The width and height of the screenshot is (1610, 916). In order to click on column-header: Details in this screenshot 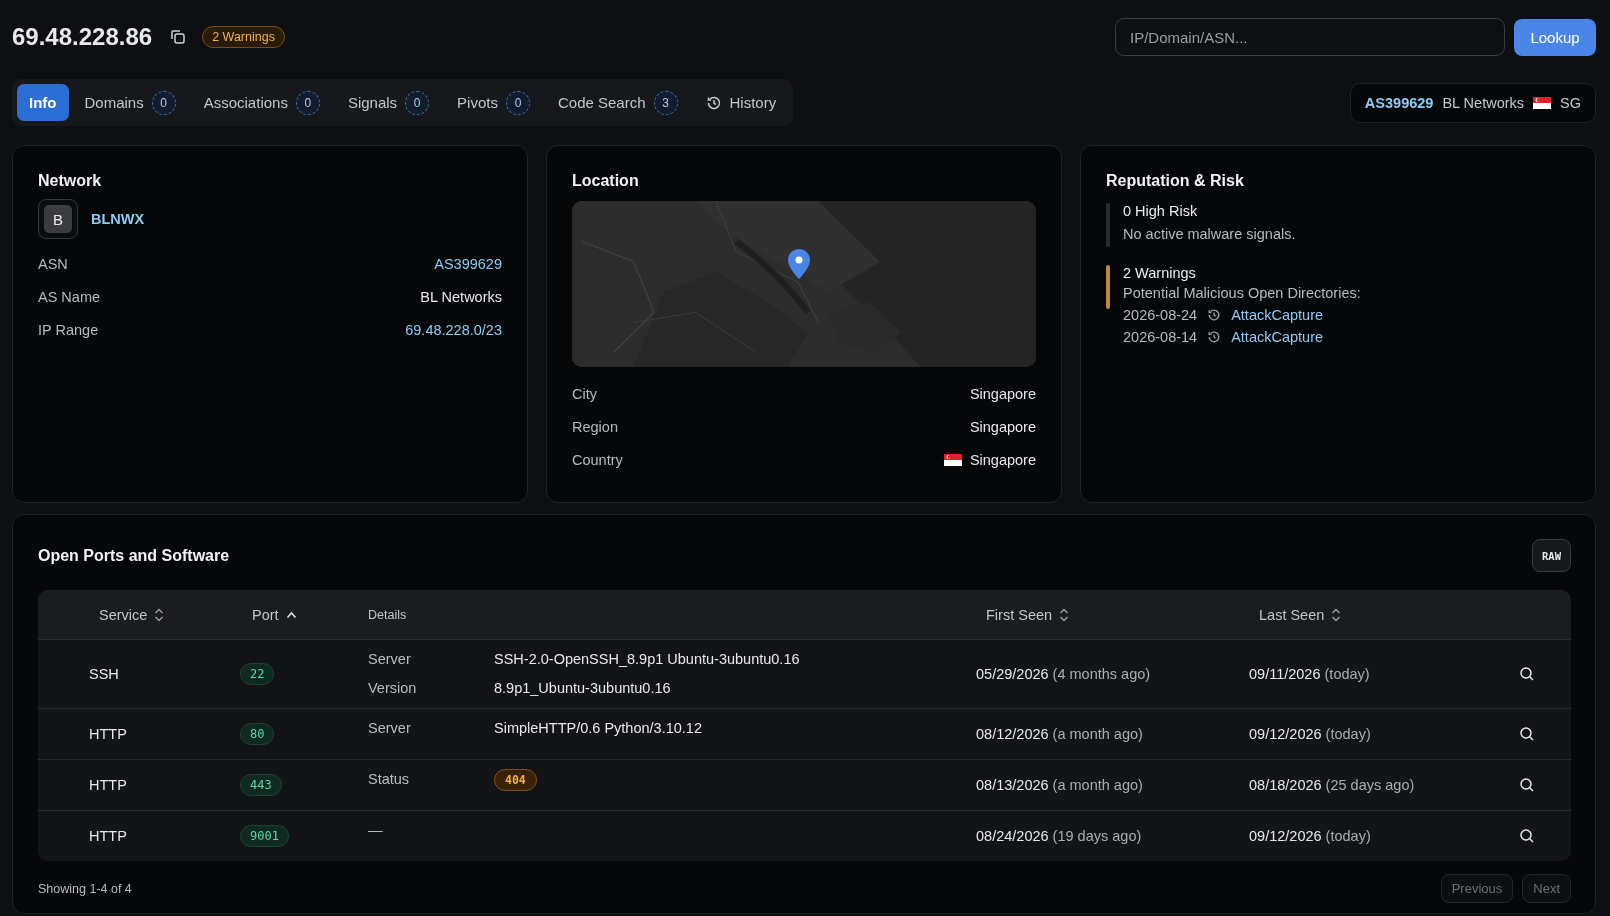, I will do `click(387, 614)`.